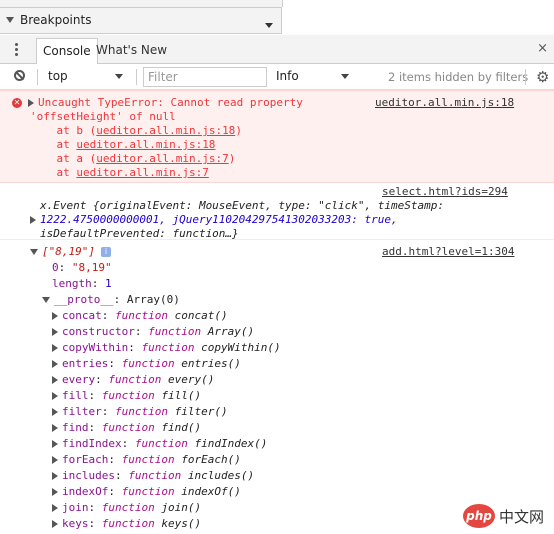  Describe the element at coordinates (153, 299) in the screenshot. I see `proto-value: Array(0)` at that location.